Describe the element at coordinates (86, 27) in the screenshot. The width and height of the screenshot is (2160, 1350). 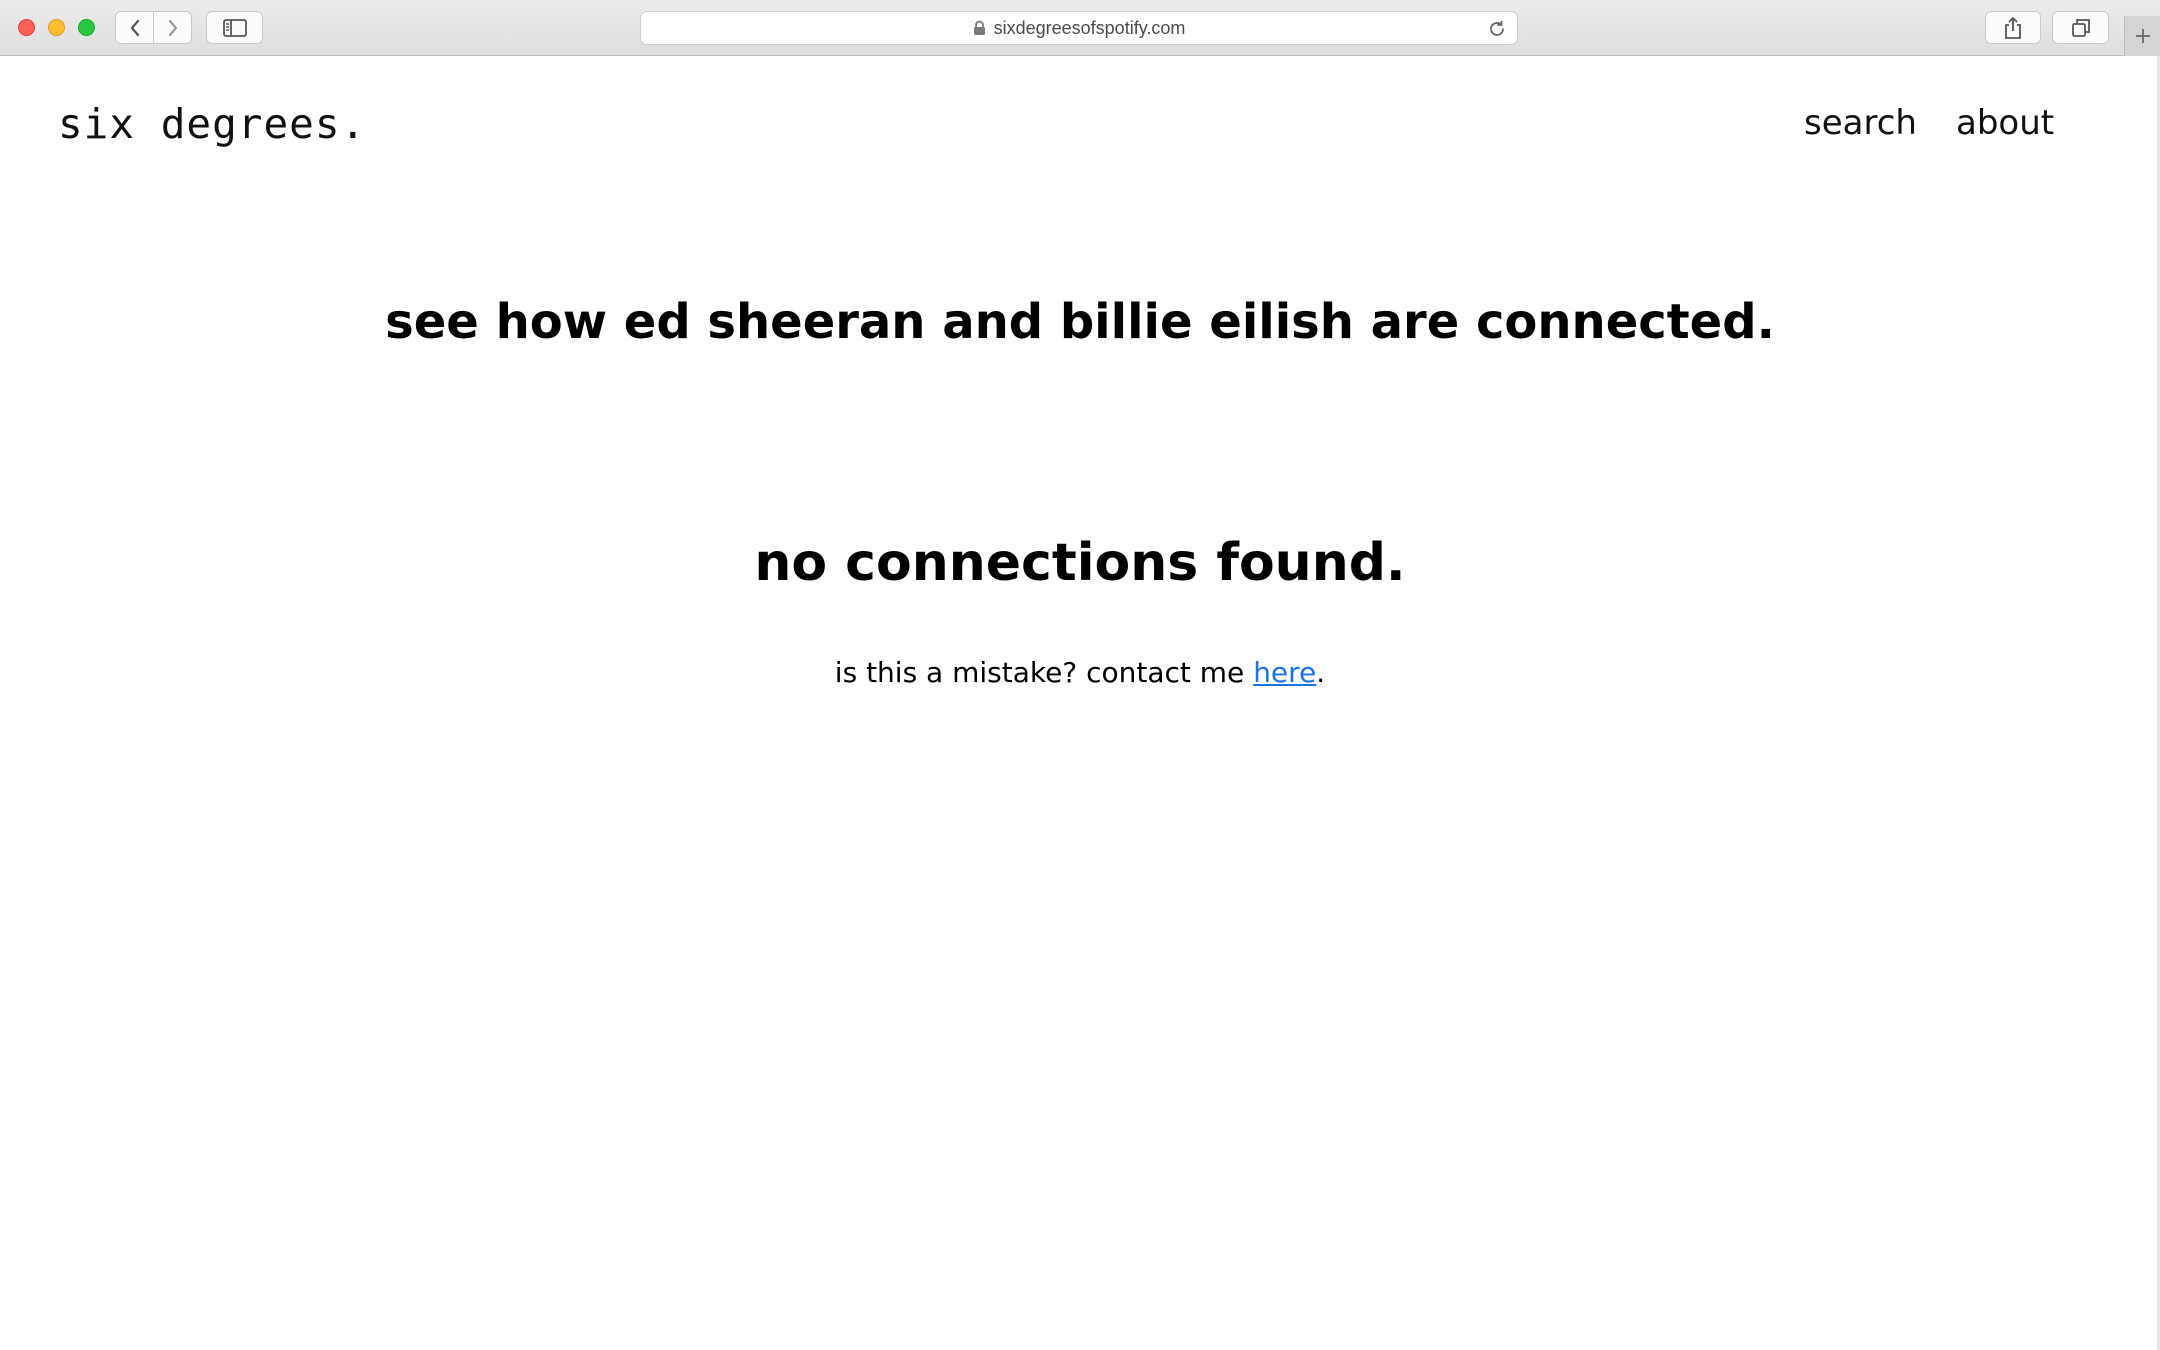
I see `maximize-window-button` at that location.